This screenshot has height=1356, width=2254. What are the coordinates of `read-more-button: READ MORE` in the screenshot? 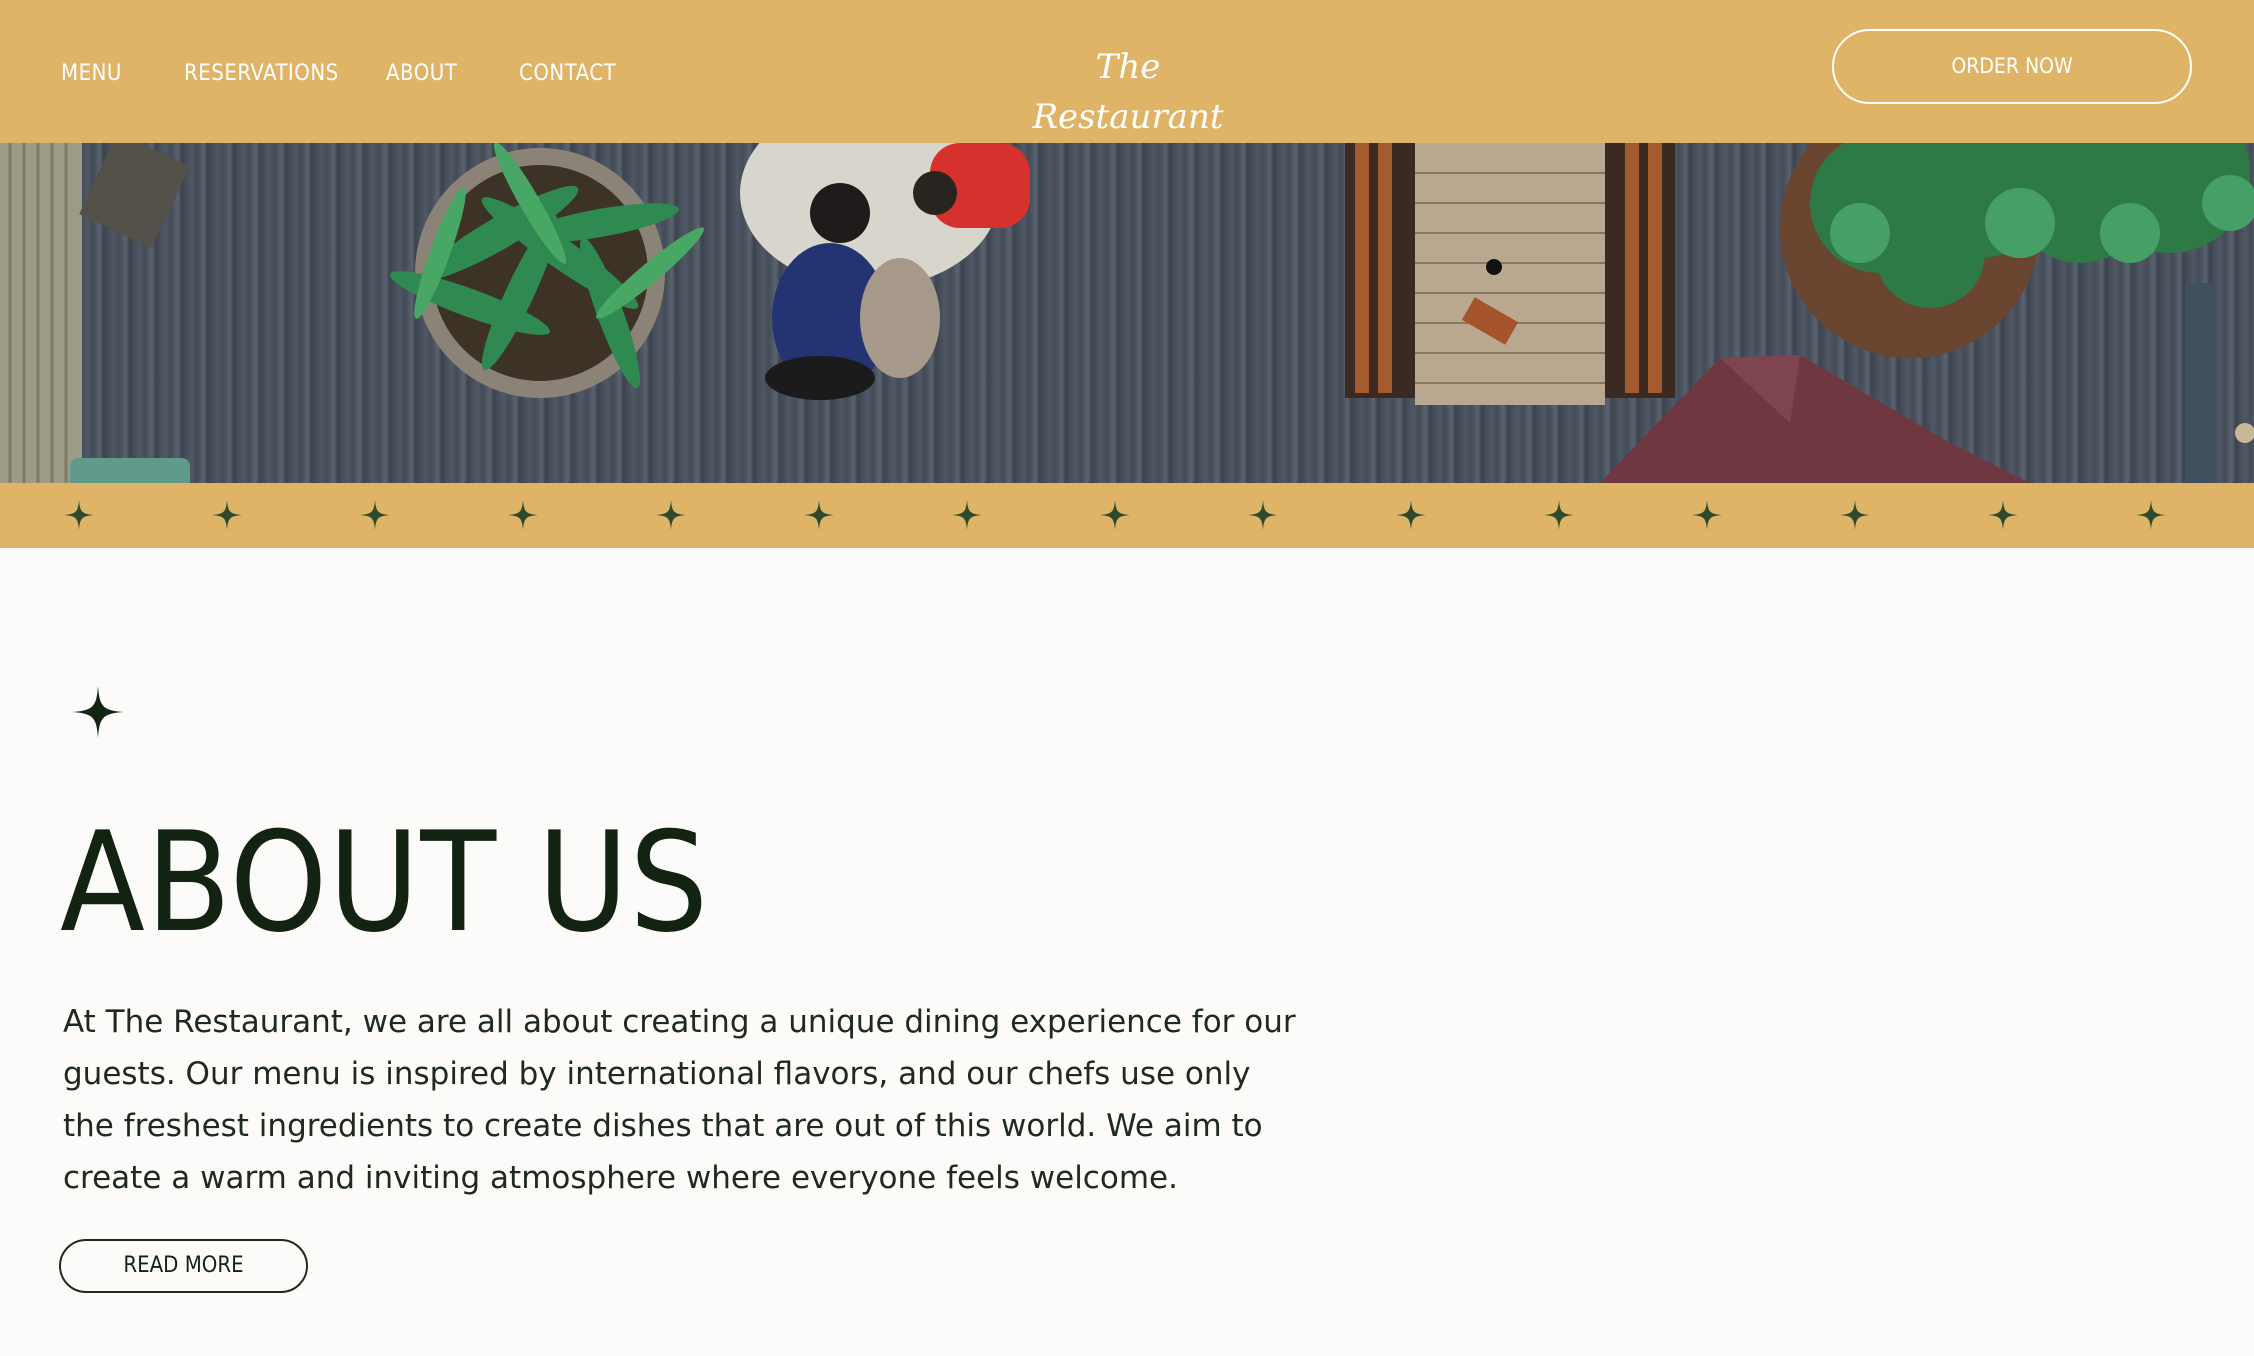 It's located at (183, 1266).